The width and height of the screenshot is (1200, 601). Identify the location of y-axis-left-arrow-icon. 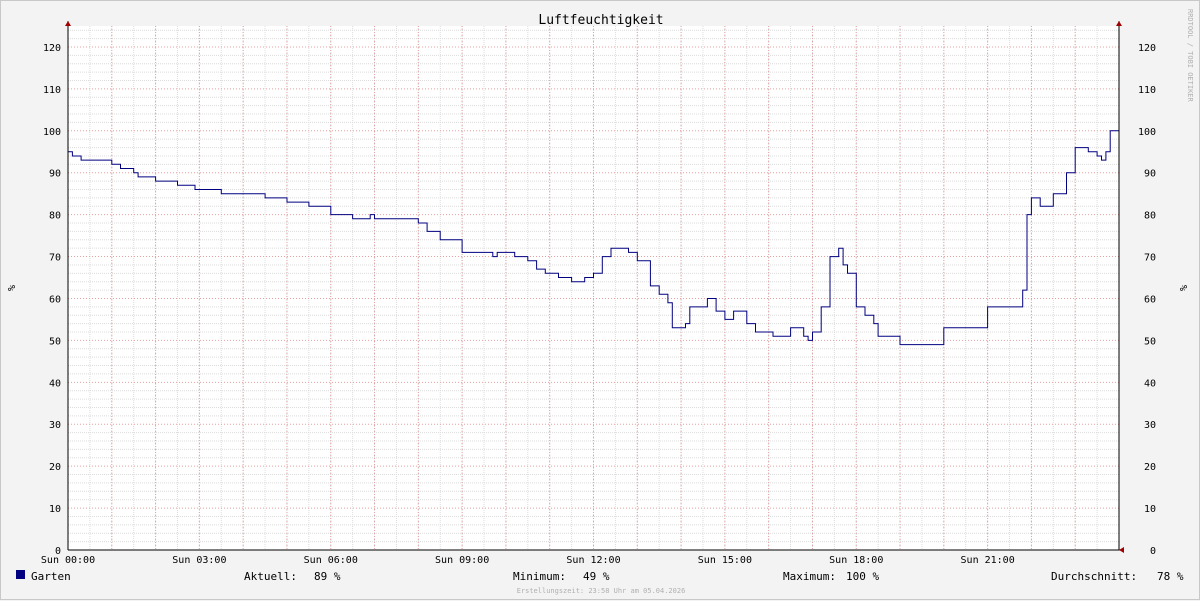
(68, 23).